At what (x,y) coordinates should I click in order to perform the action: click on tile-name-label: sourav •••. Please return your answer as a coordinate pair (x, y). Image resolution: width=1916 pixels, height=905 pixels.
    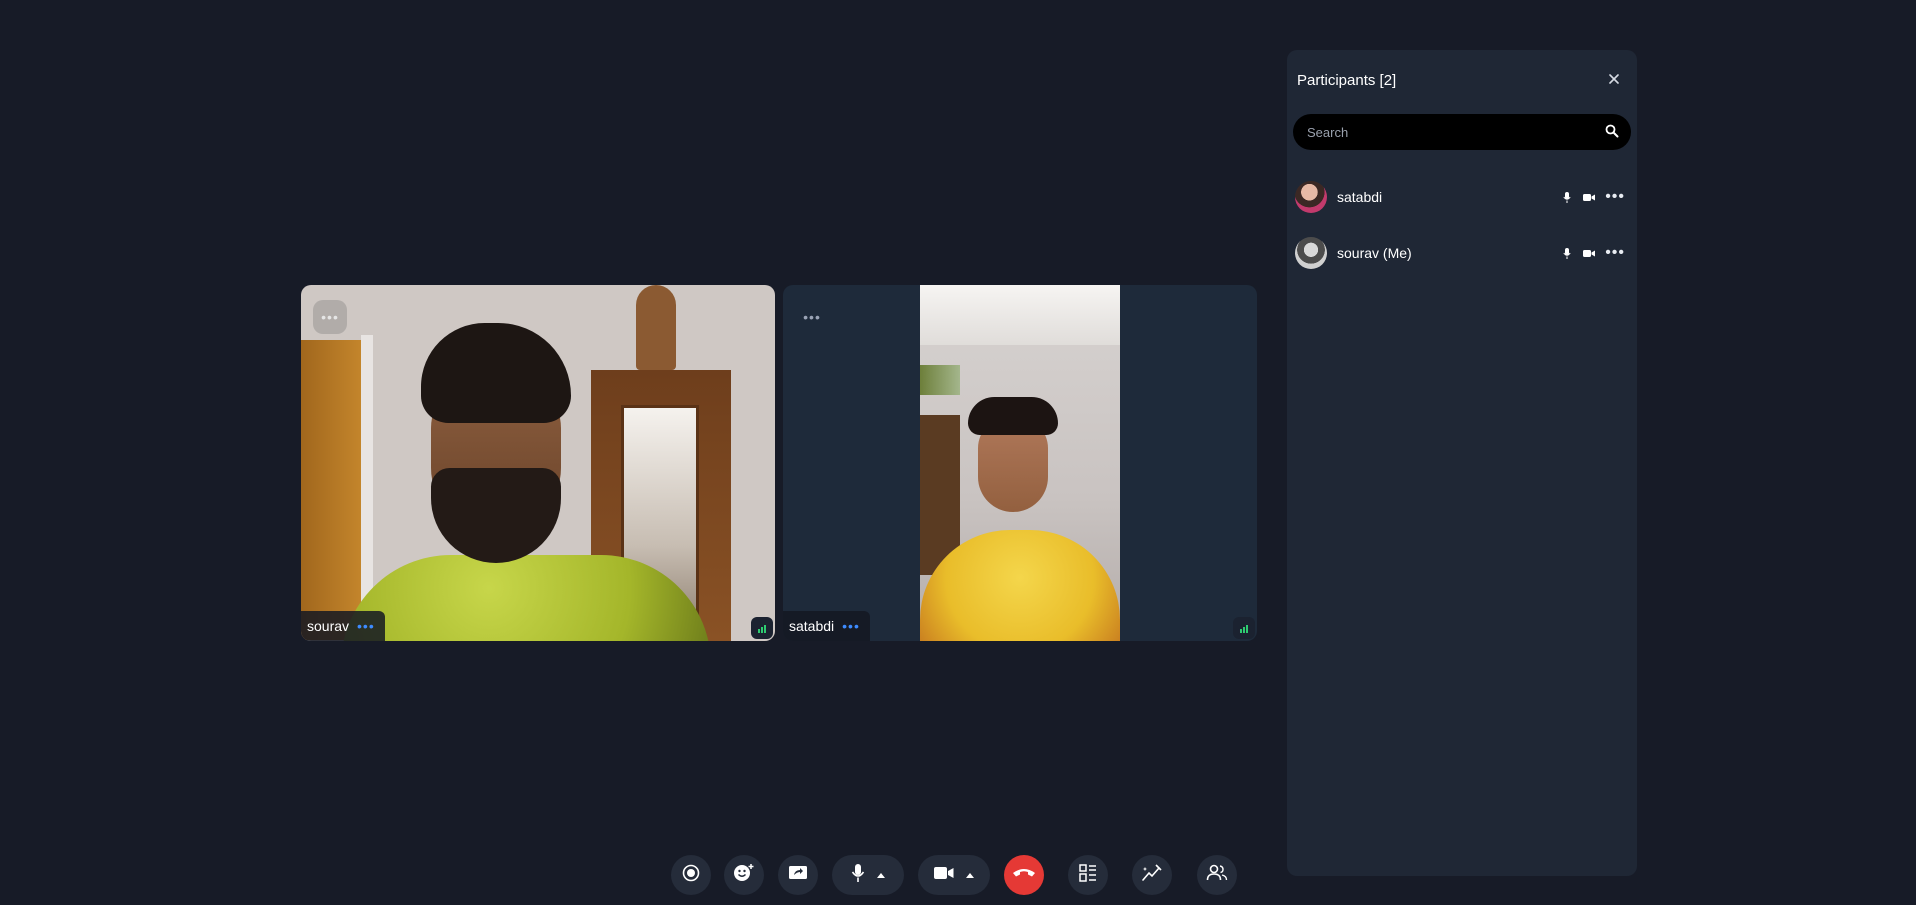
    Looking at the image, I should click on (343, 626).